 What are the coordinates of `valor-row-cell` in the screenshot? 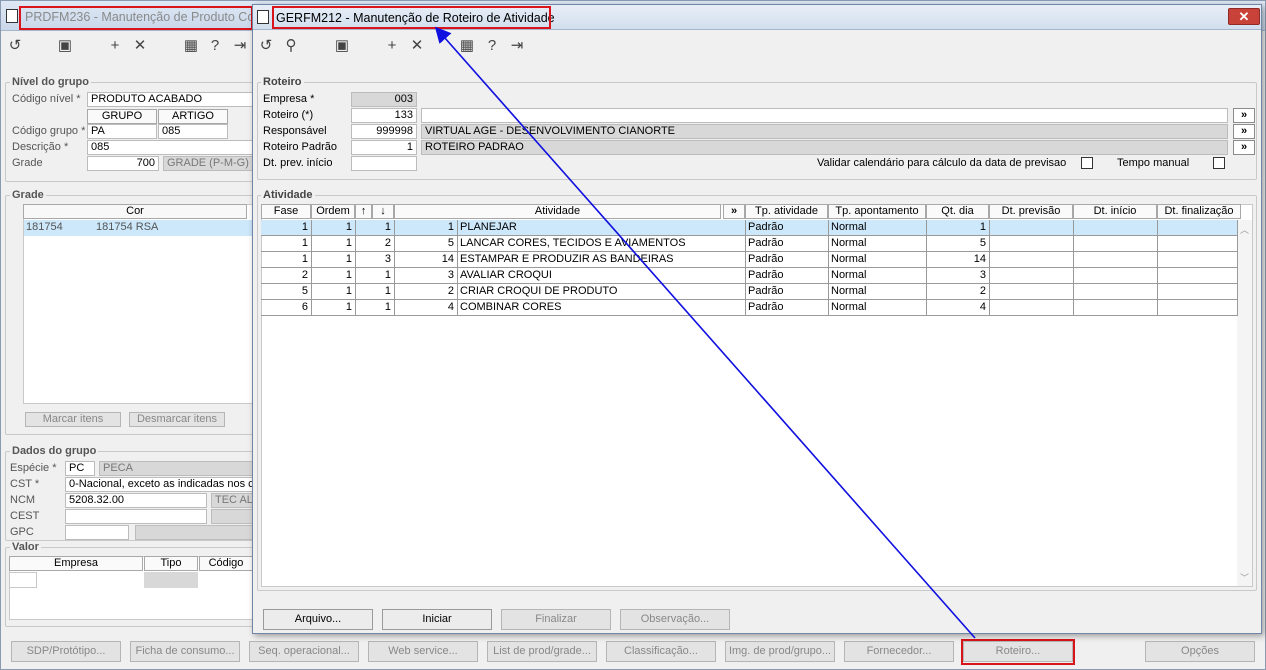 It's located at (23, 580).